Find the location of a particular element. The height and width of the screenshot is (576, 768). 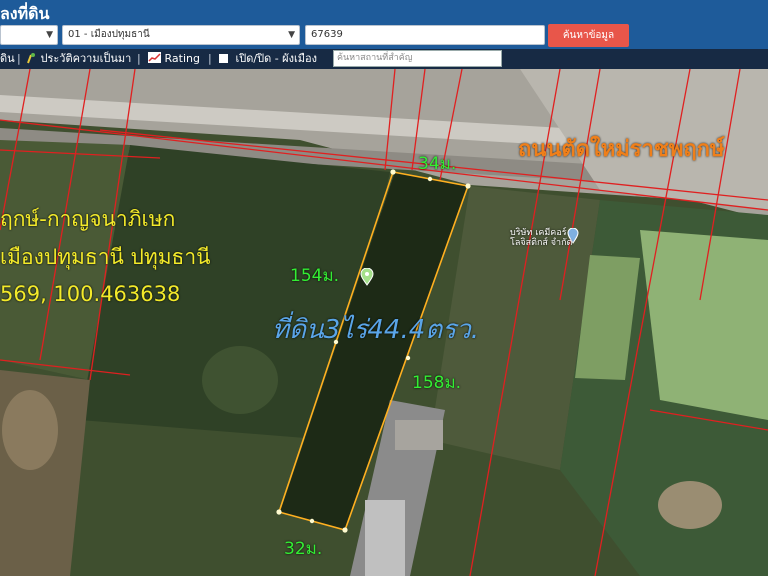

district-value: 01 - เมืองปทุมธานี is located at coordinates (109, 34).